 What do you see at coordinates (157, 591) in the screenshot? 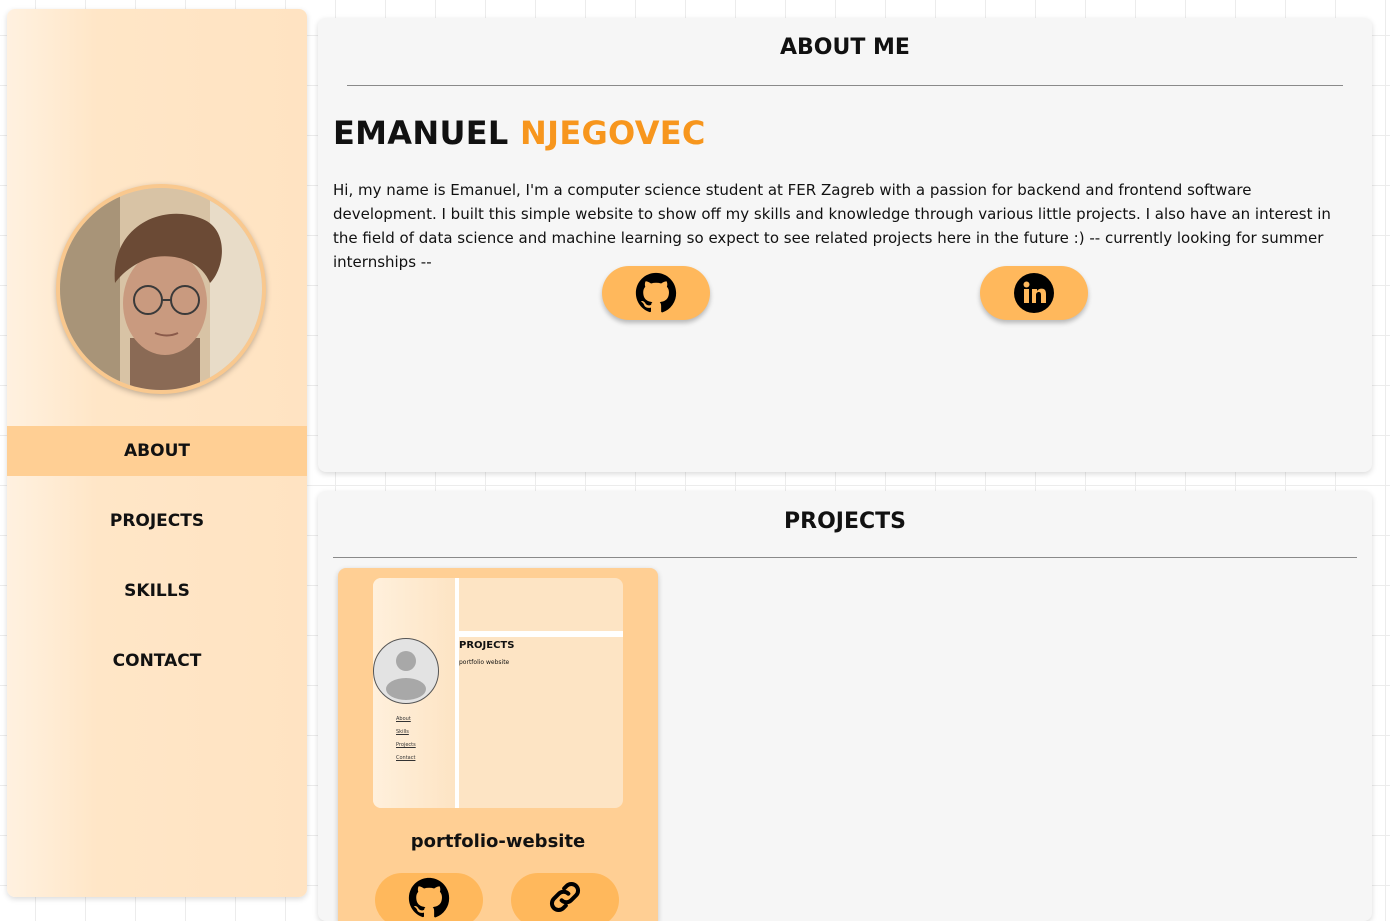
I see `nav-skills: SKILLS` at bounding box center [157, 591].